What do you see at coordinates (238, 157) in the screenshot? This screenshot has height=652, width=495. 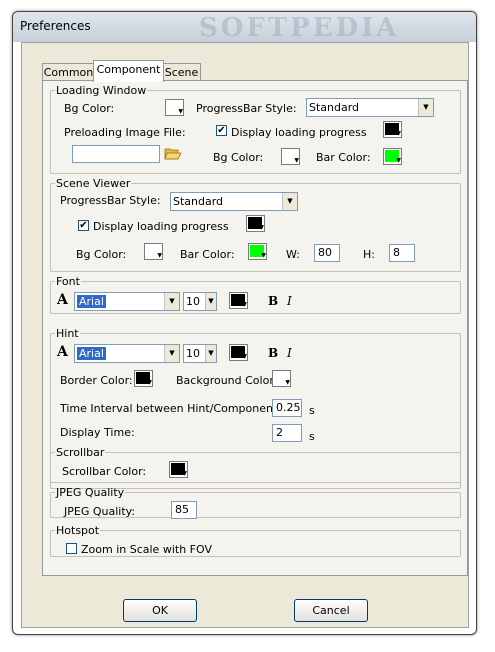 I see `loading-bg-color2-label: Bg Color:` at bounding box center [238, 157].